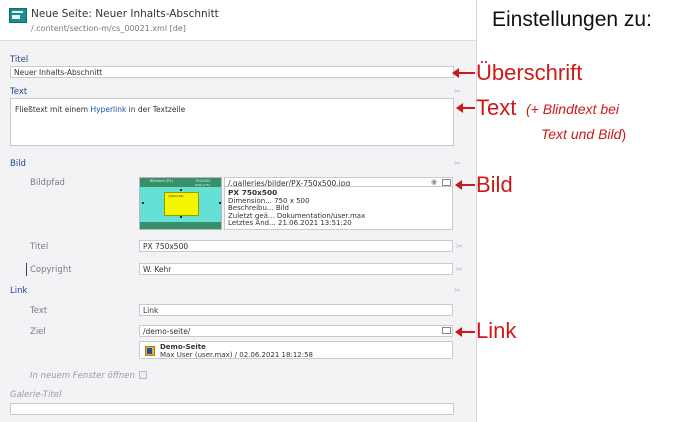 Image resolution: width=678 pixels, height=422 pixels. I want to click on bildpfad-label: Bildpfad, so click(47, 183).